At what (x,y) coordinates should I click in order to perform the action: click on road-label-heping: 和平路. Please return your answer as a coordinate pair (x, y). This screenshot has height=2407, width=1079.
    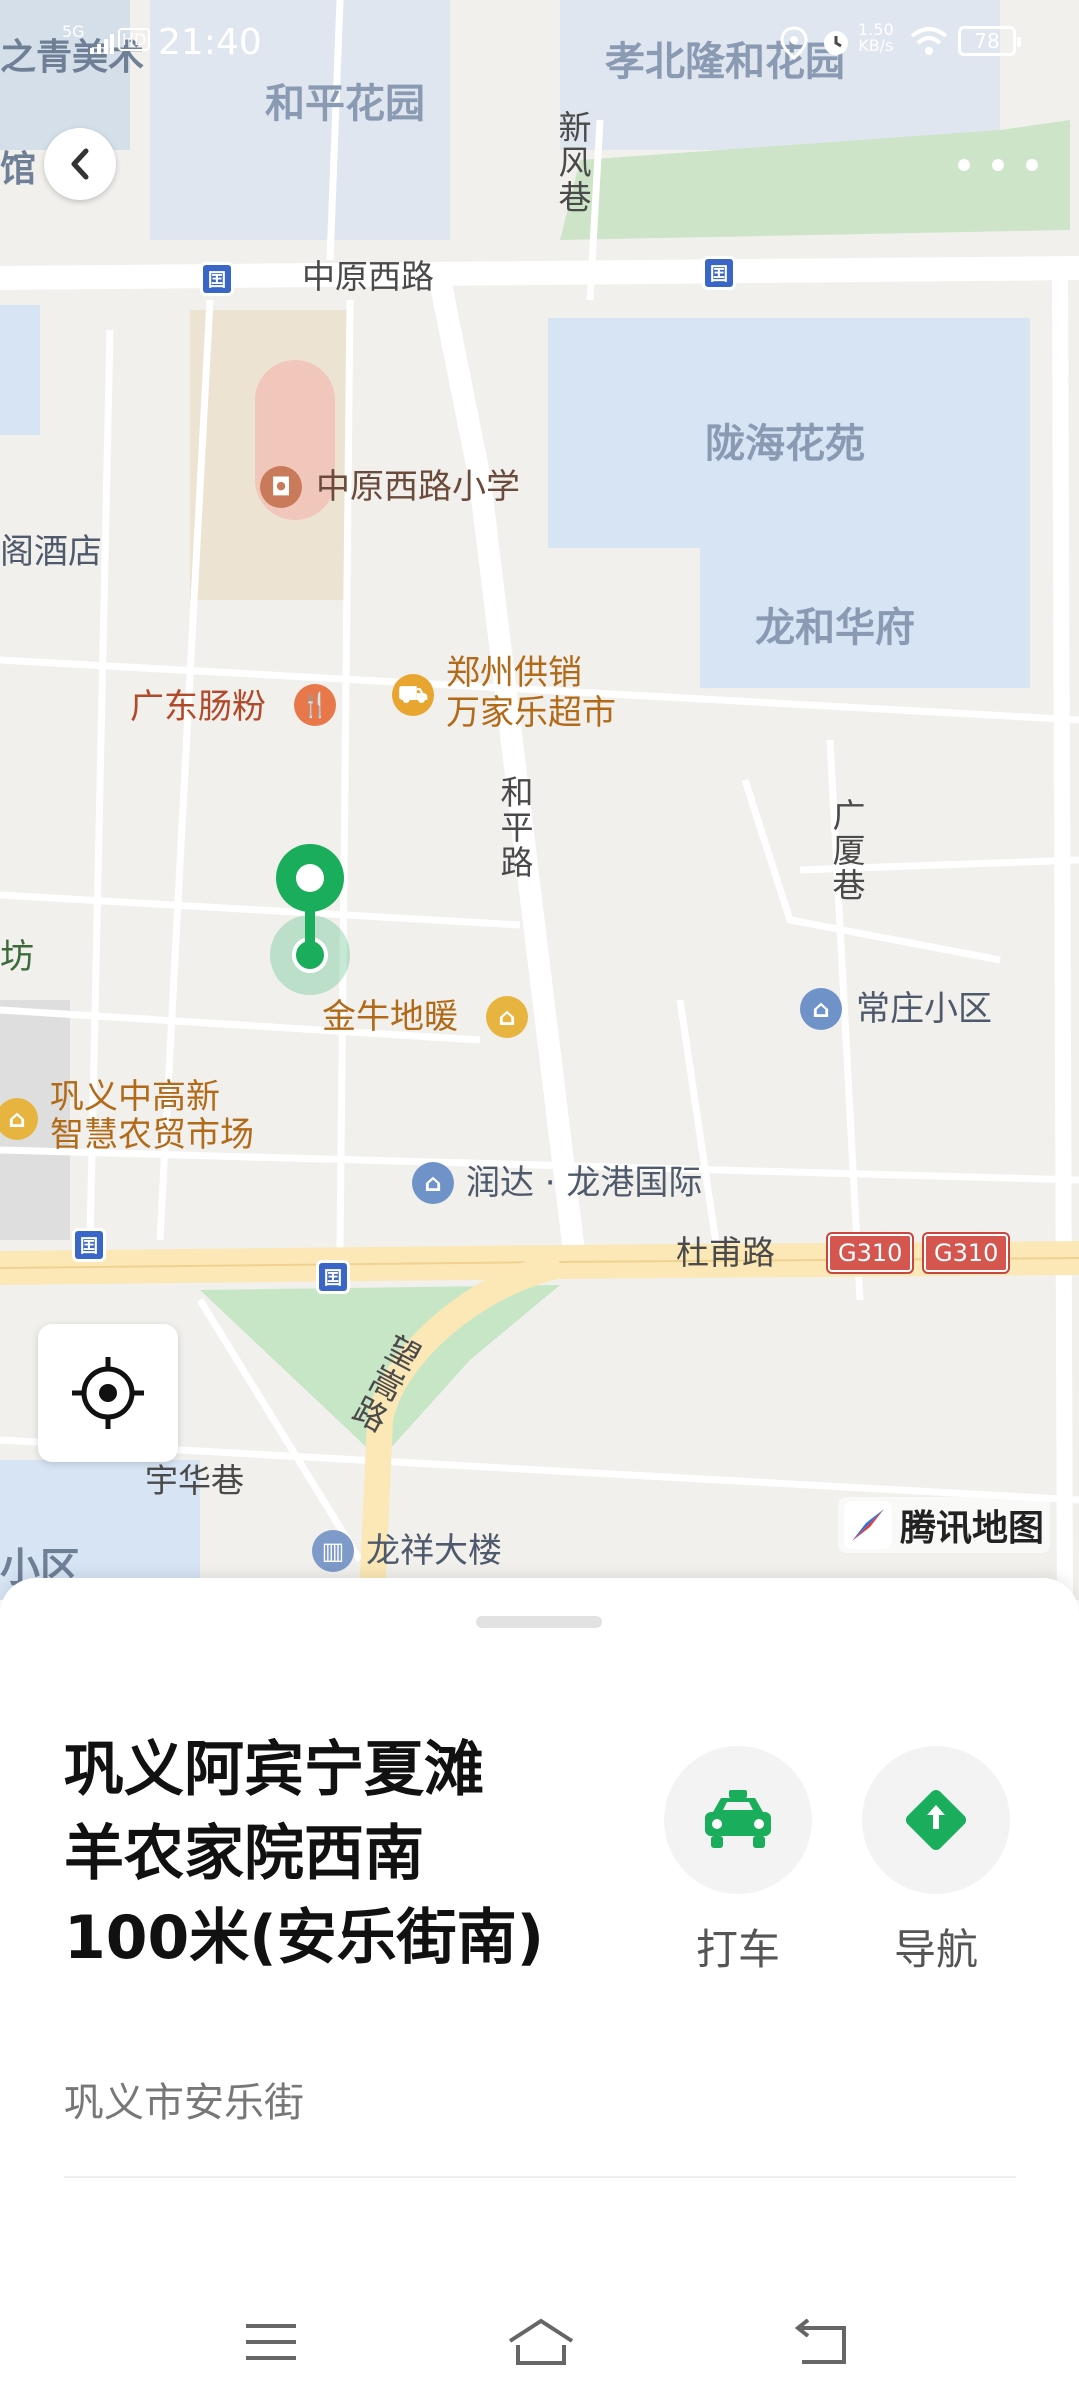
    Looking at the image, I should click on (514, 827).